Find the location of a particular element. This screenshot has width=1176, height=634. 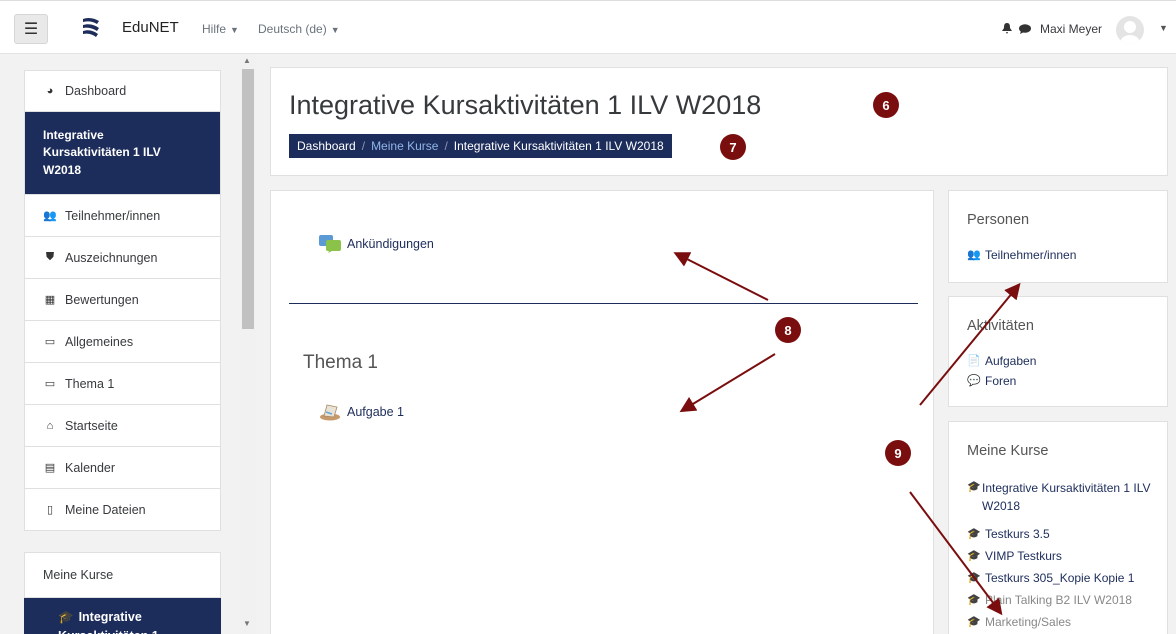

sidebar-item-label: Thema 1 is located at coordinates (90, 383).